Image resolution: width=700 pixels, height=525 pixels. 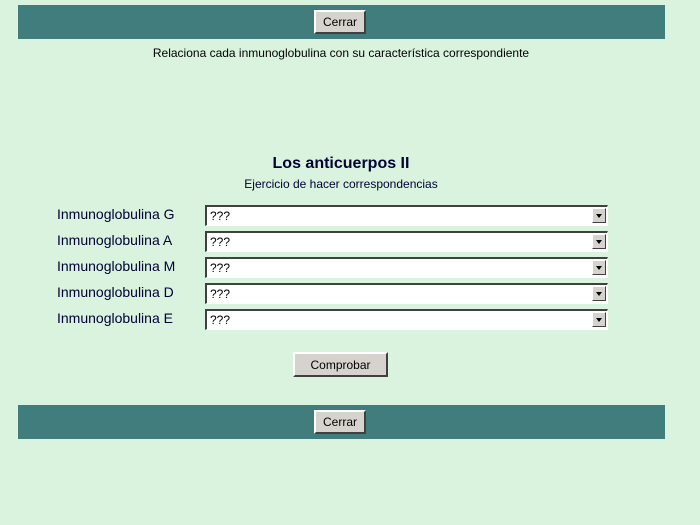 What do you see at coordinates (115, 292) in the screenshot?
I see `row-label-igd: Inmunoglobulina D` at bounding box center [115, 292].